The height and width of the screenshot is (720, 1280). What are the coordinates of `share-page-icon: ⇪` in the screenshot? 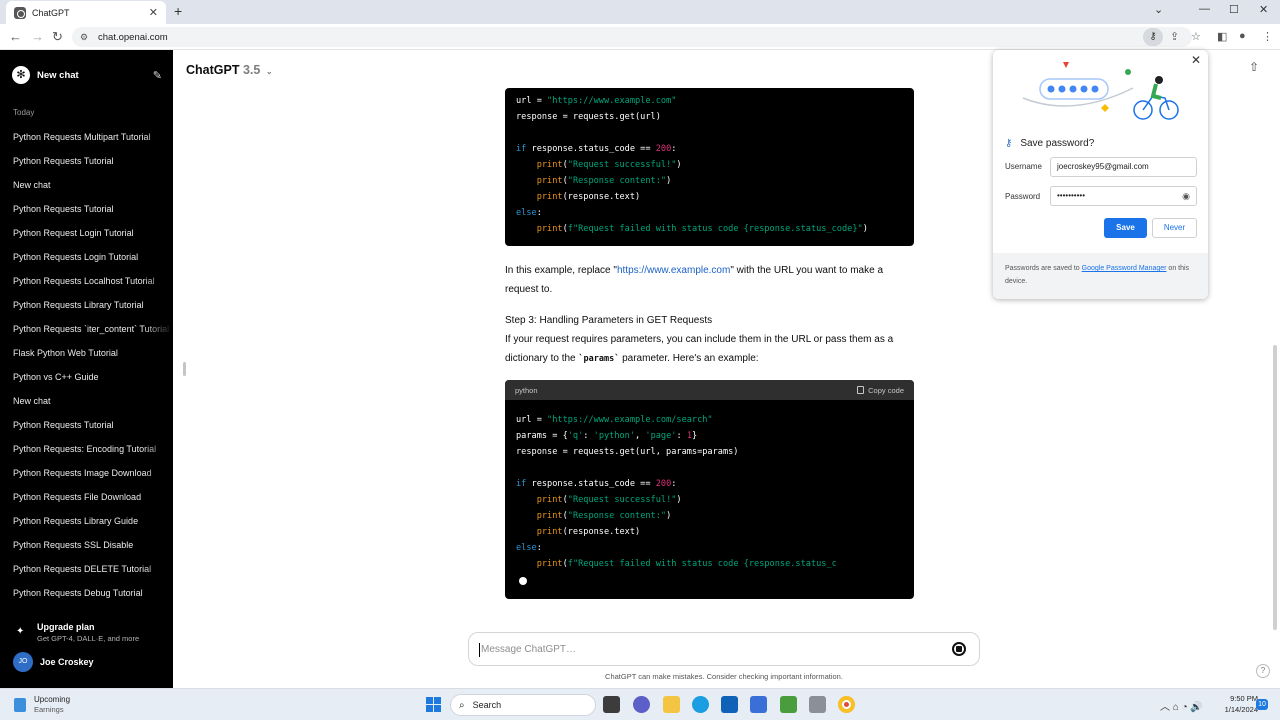 It's located at (1174, 36).